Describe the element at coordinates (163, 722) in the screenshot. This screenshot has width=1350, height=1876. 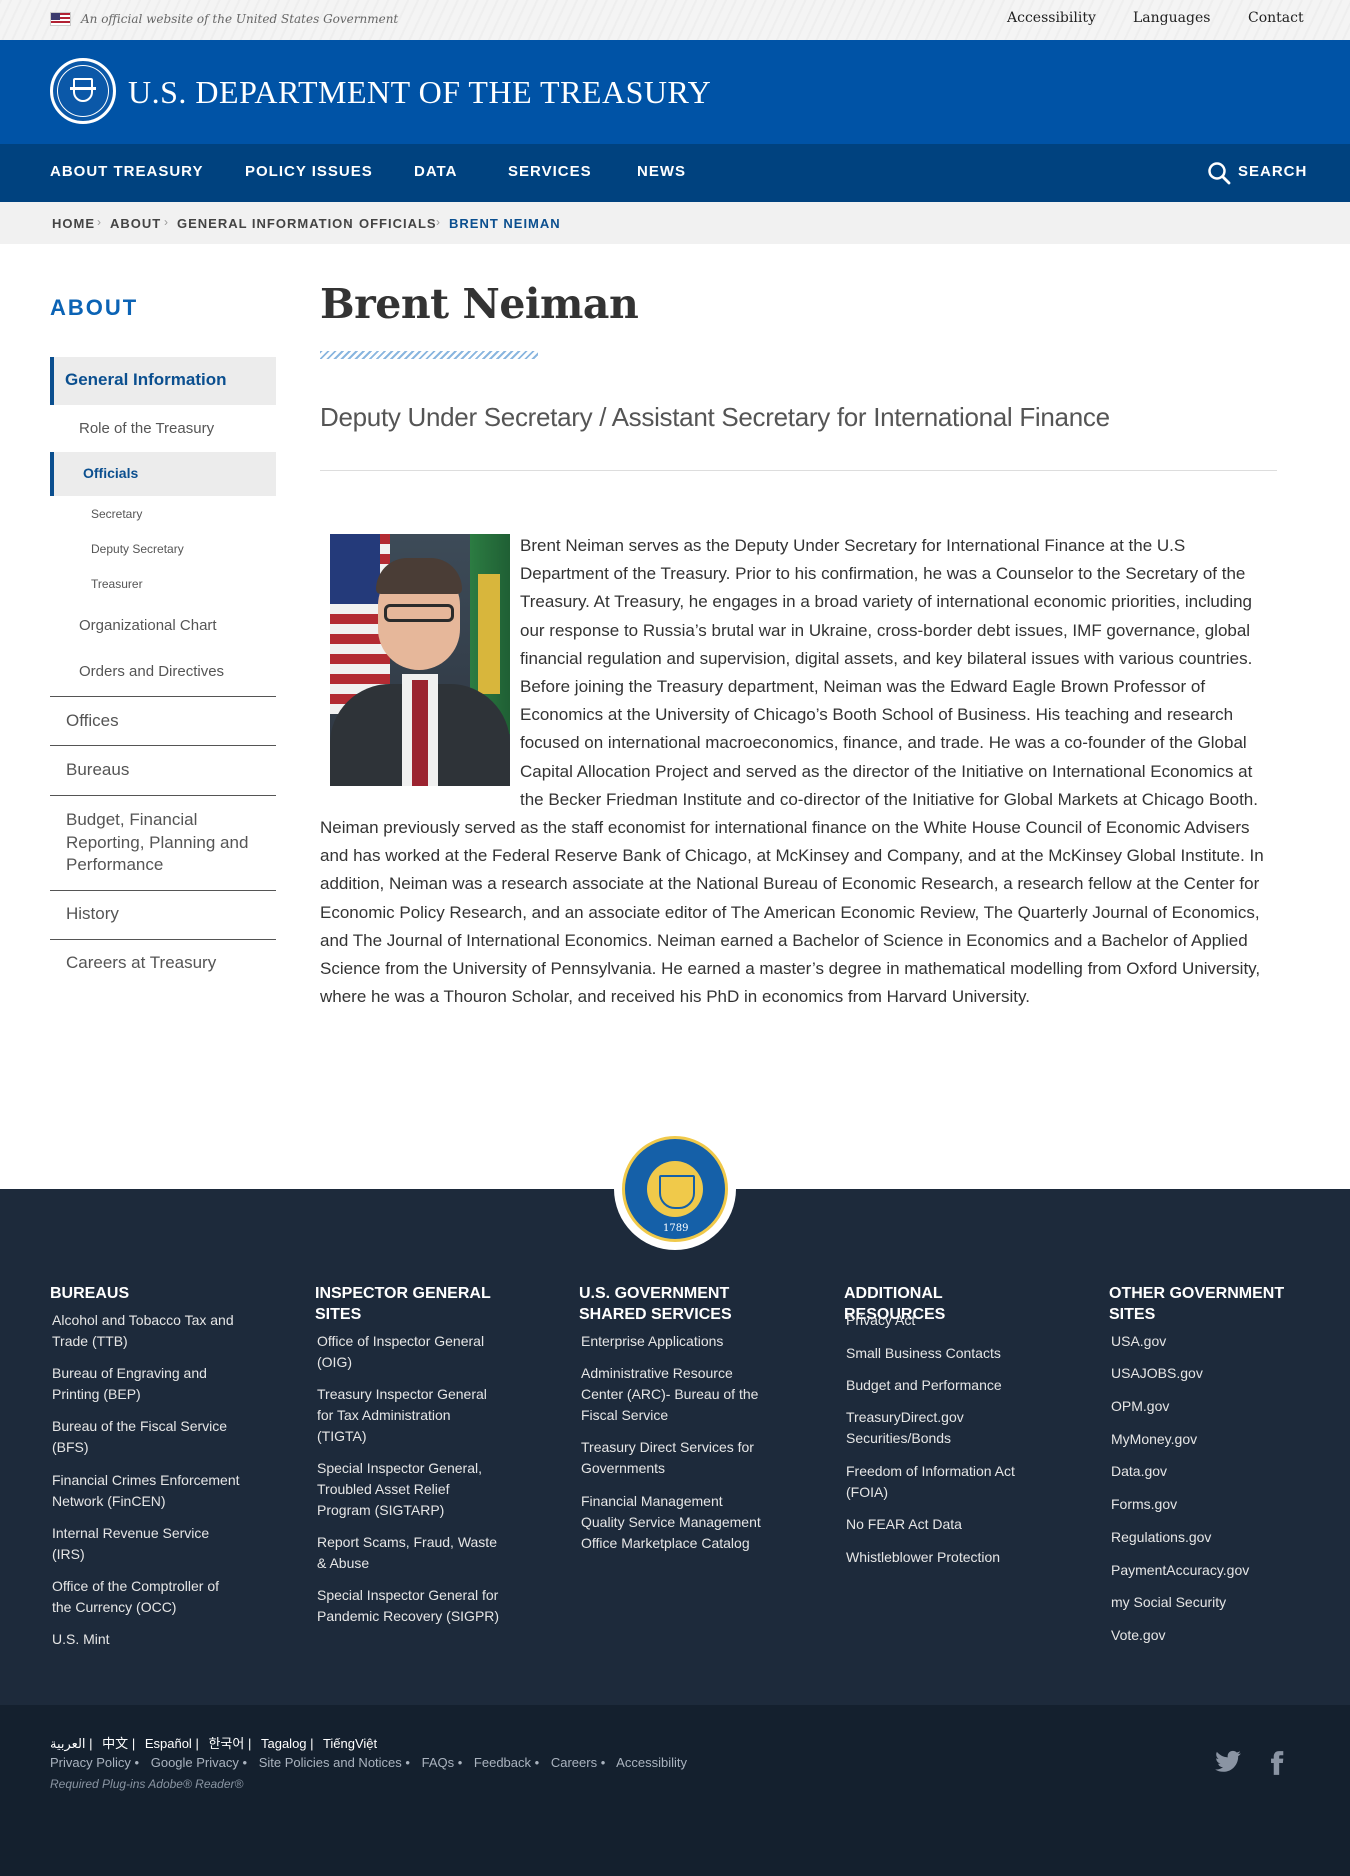
I see `sidebar-item-offices: Offices` at that location.